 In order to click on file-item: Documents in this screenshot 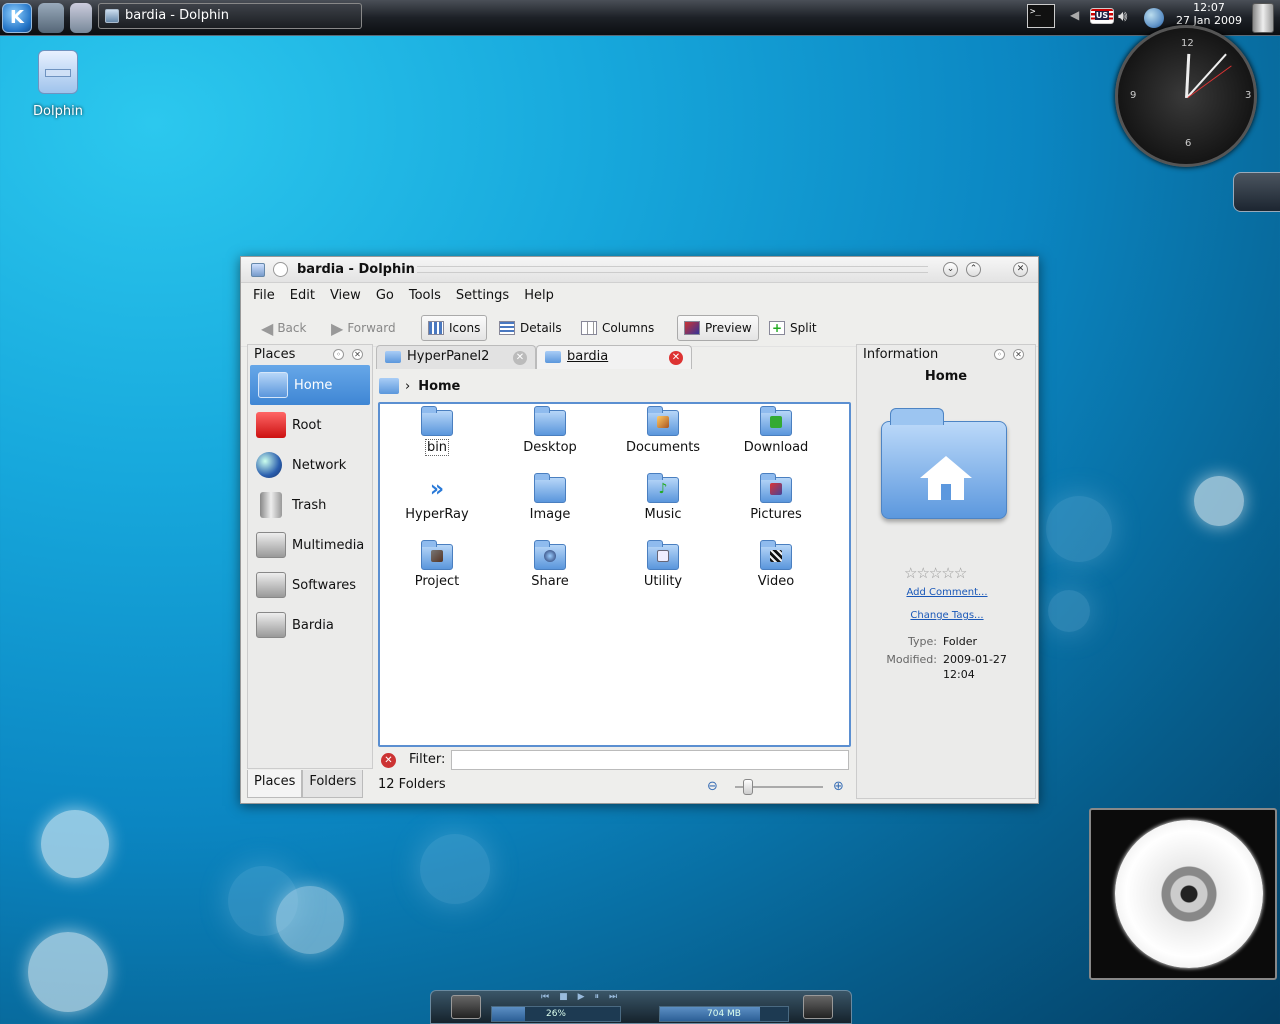, I will do `click(663, 430)`.